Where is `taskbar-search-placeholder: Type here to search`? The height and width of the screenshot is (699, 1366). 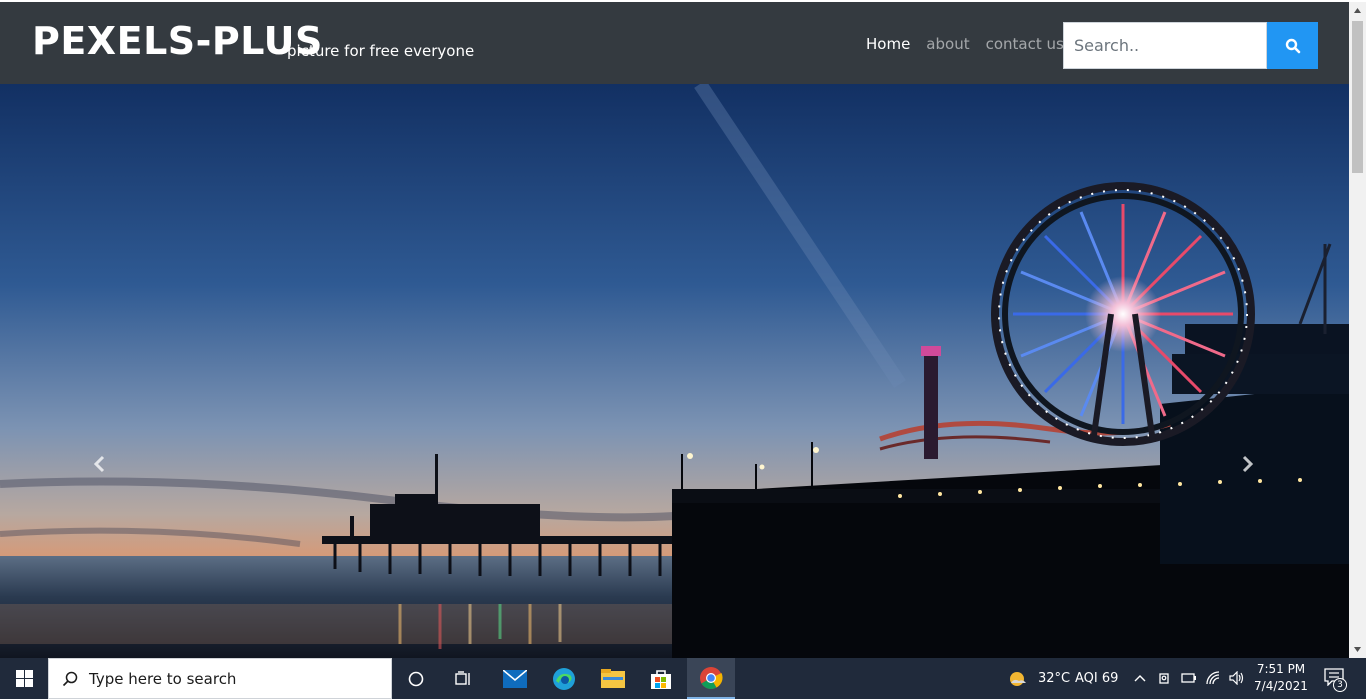
taskbar-search-placeholder: Type here to search is located at coordinates (163, 678).